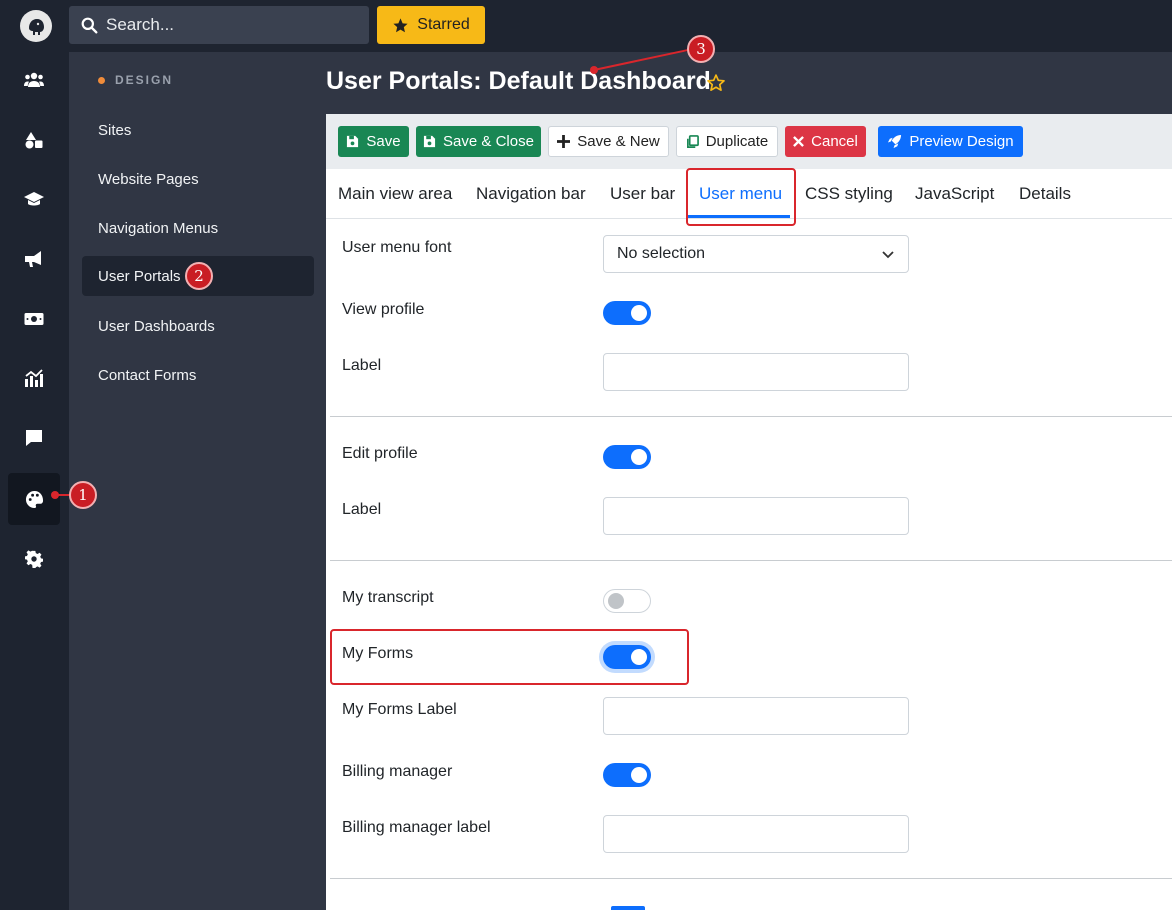 The height and width of the screenshot is (910, 1172). Describe the element at coordinates (488, 141) in the screenshot. I see `save-close-label: Save & Close` at that location.